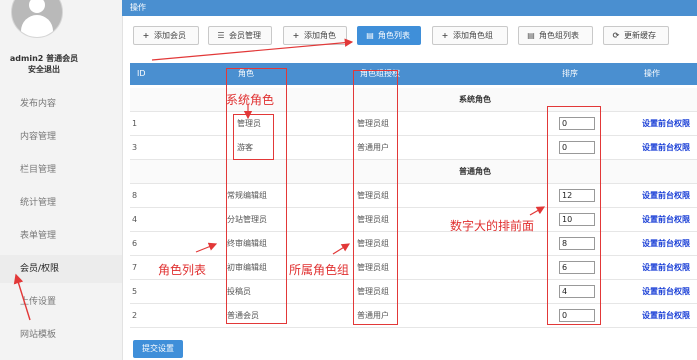 This screenshot has width=697, height=360. I want to click on sidebar-item-columns: 栏目管理, so click(61, 170).